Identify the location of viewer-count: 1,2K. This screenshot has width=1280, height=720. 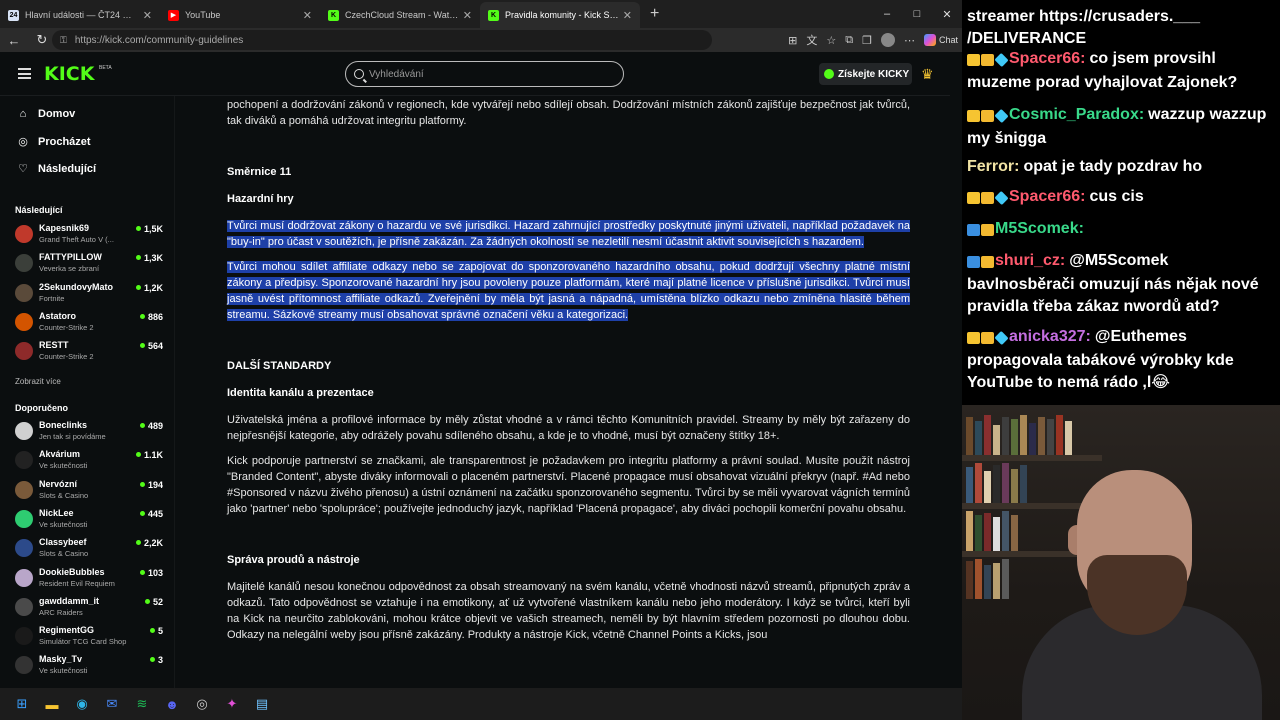
(149, 288).